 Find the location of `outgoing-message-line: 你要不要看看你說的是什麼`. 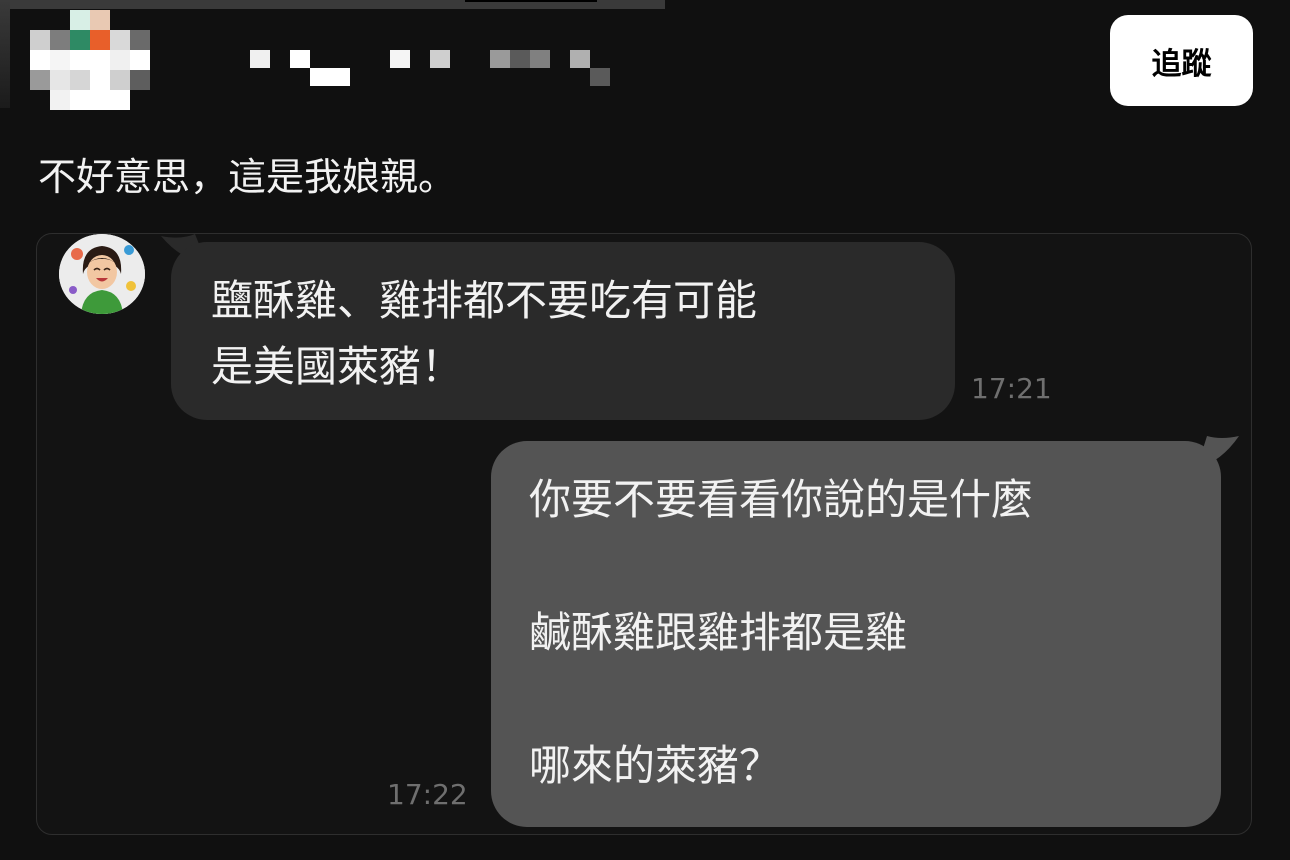

outgoing-message-line: 你要不要看看你說的是什麼 is located at coordinates (781, 499).